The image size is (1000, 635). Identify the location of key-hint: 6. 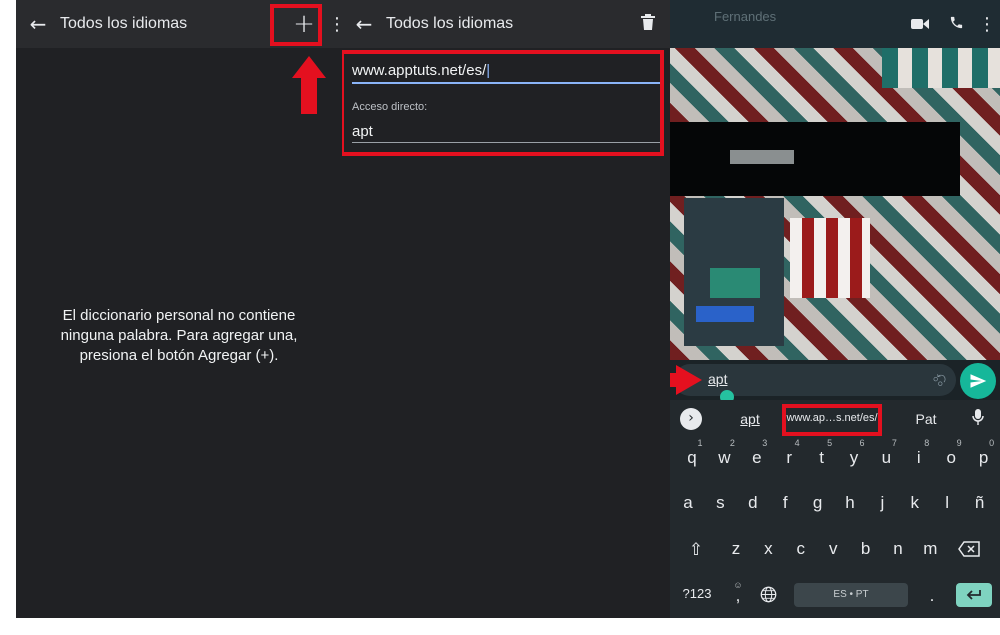
(862, 443).